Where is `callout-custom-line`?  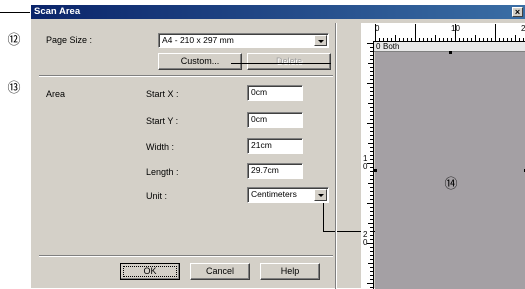
callout-custom-line is located at coordinates (281, 63).